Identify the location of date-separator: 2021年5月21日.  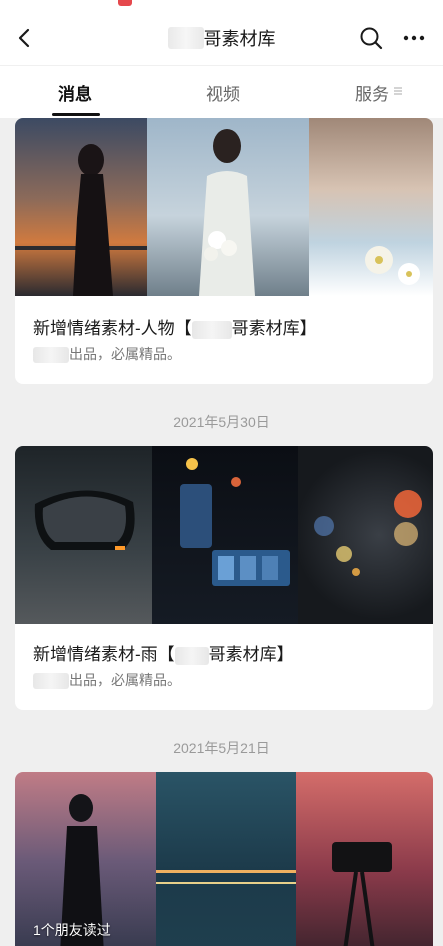
(221, 748).